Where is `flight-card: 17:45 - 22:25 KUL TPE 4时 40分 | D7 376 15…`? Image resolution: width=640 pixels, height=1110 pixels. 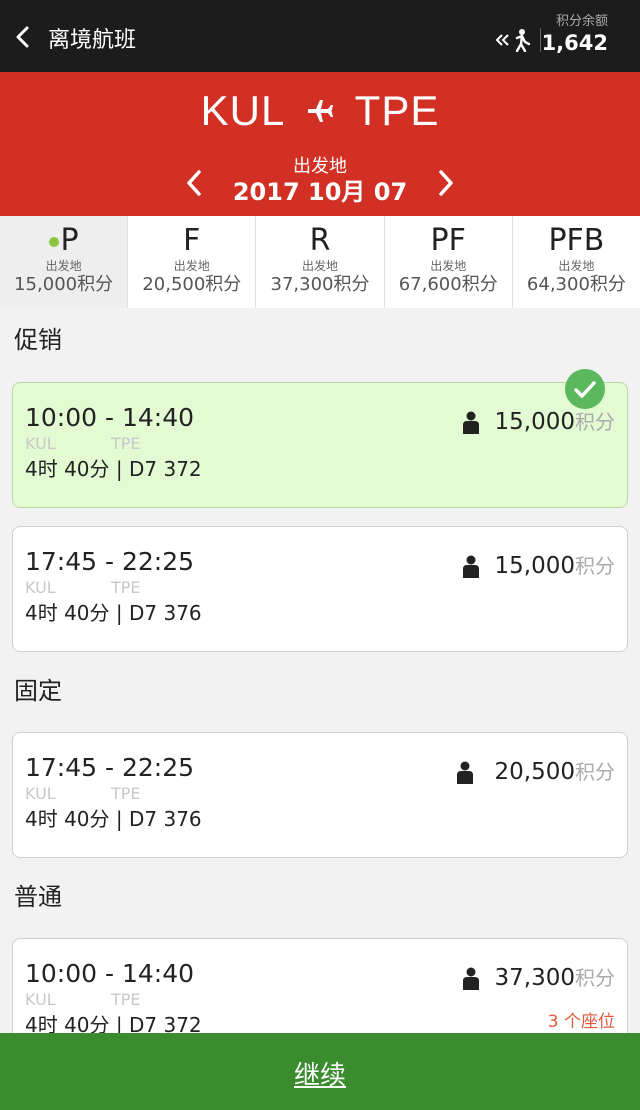 flight-card: 17:45 - 22:25 KUL TPE 4时 40分 | D7 376 15… is located at coordinates (320, 589).